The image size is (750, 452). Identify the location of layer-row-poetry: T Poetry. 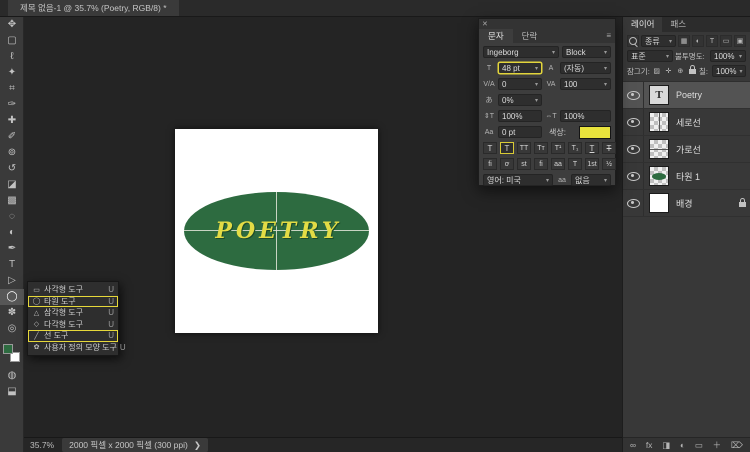
(686, 95).